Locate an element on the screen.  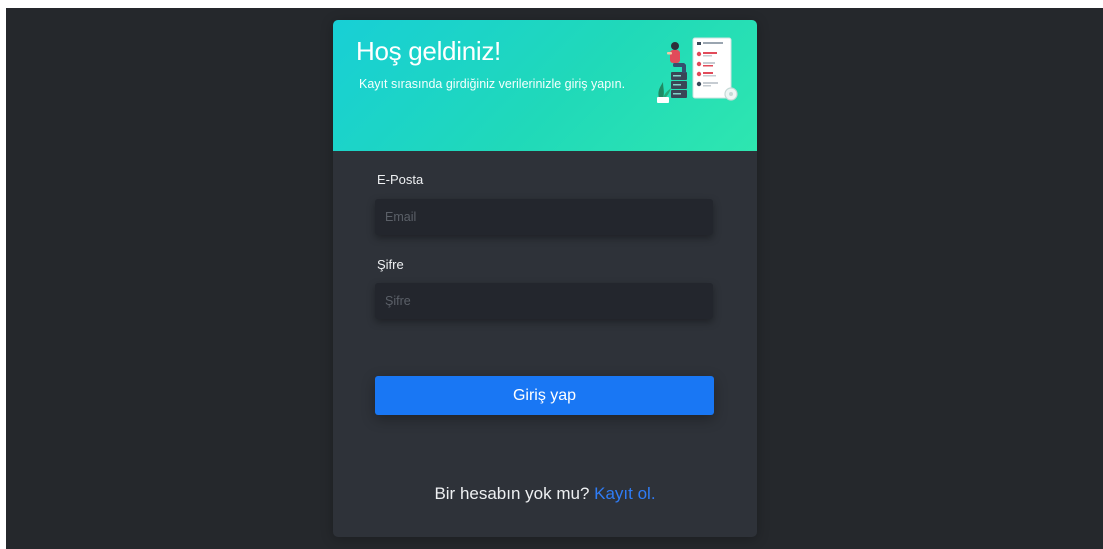
email-label: E-Posta is located at coordinates (400, 179).